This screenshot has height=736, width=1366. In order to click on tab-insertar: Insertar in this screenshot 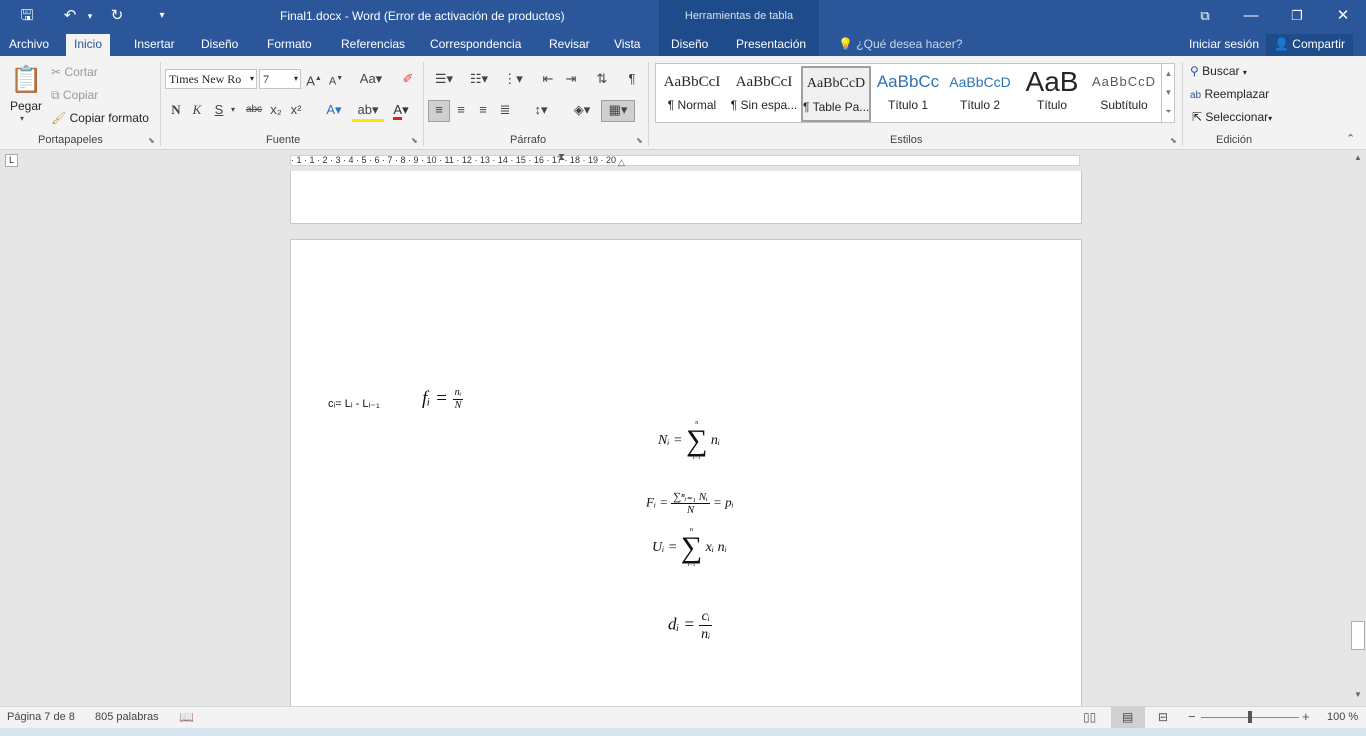, I will do `click(154, 45)`.